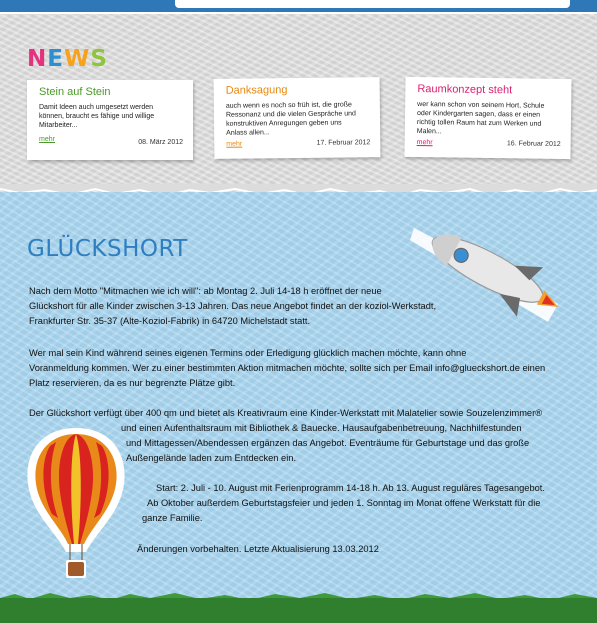  What do you see at coordinates (464, 89) in the screenshot?
I see `news-card-title: Raumkonzept steht` at bounding box center [464, 89].